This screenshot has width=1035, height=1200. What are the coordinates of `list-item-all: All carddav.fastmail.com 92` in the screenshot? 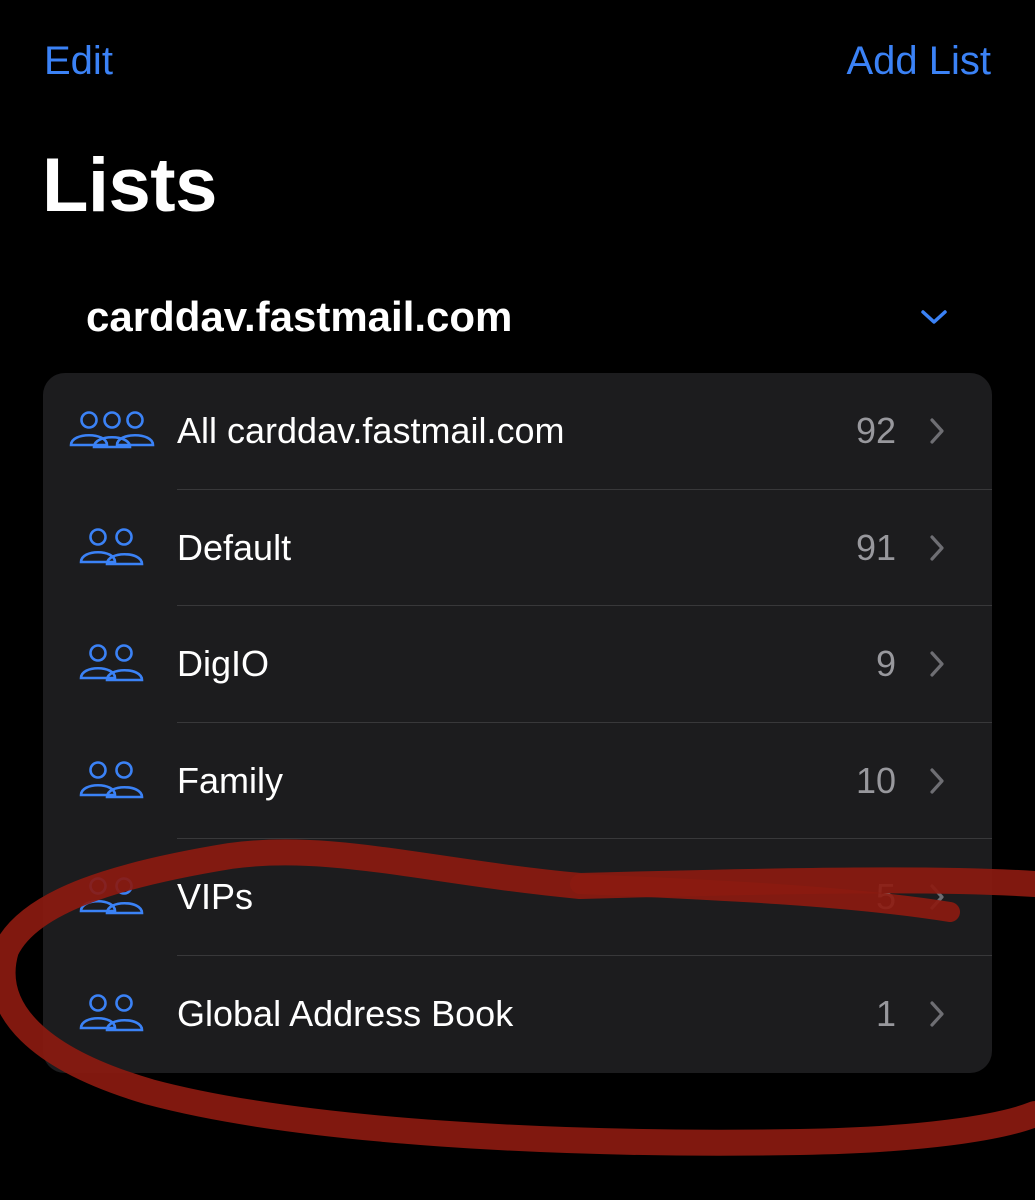 It's located at (517, 431).